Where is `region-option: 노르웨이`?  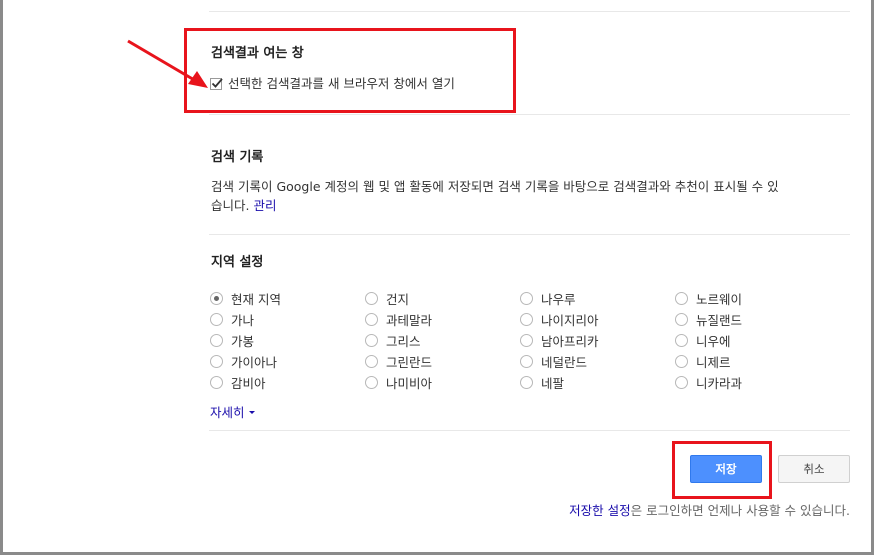
region-option: 노르웨이 is located at coordinates (708, 298).